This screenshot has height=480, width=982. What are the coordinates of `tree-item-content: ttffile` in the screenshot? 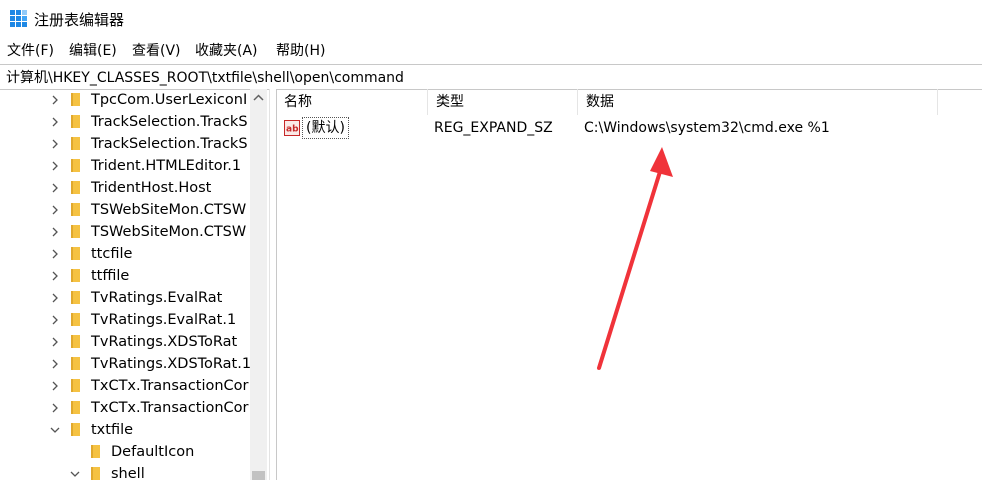 It's located at (125, 276).